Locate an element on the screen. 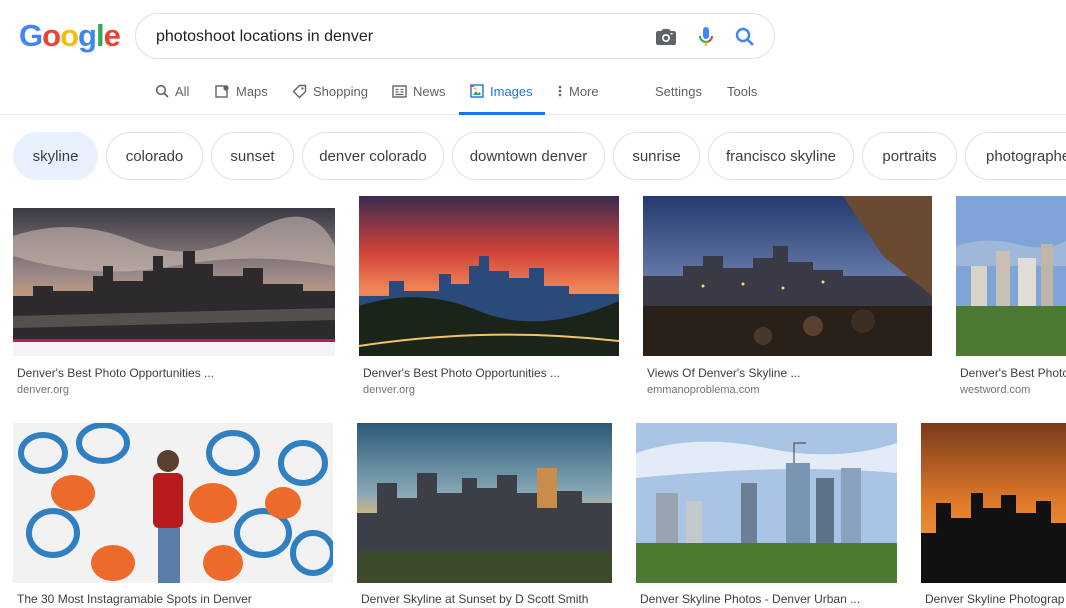 Image resolution: width=1066 pixels, height=608 pixels. tab-shopping: Shopping is located at coordinates (330, 97).